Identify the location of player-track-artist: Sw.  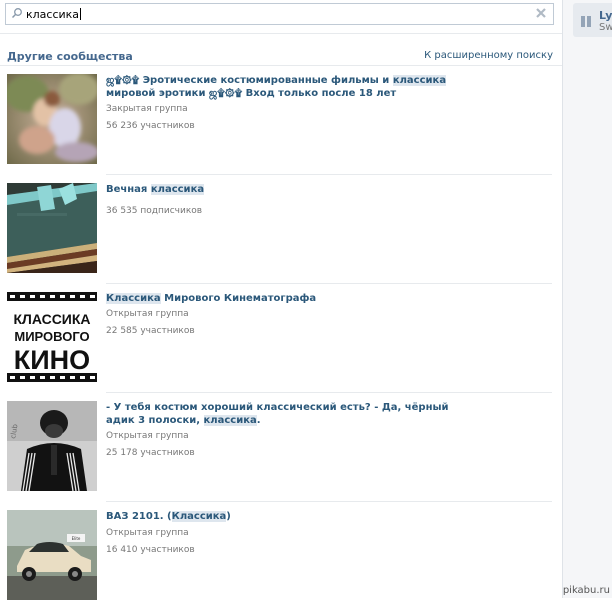
(605, 27).